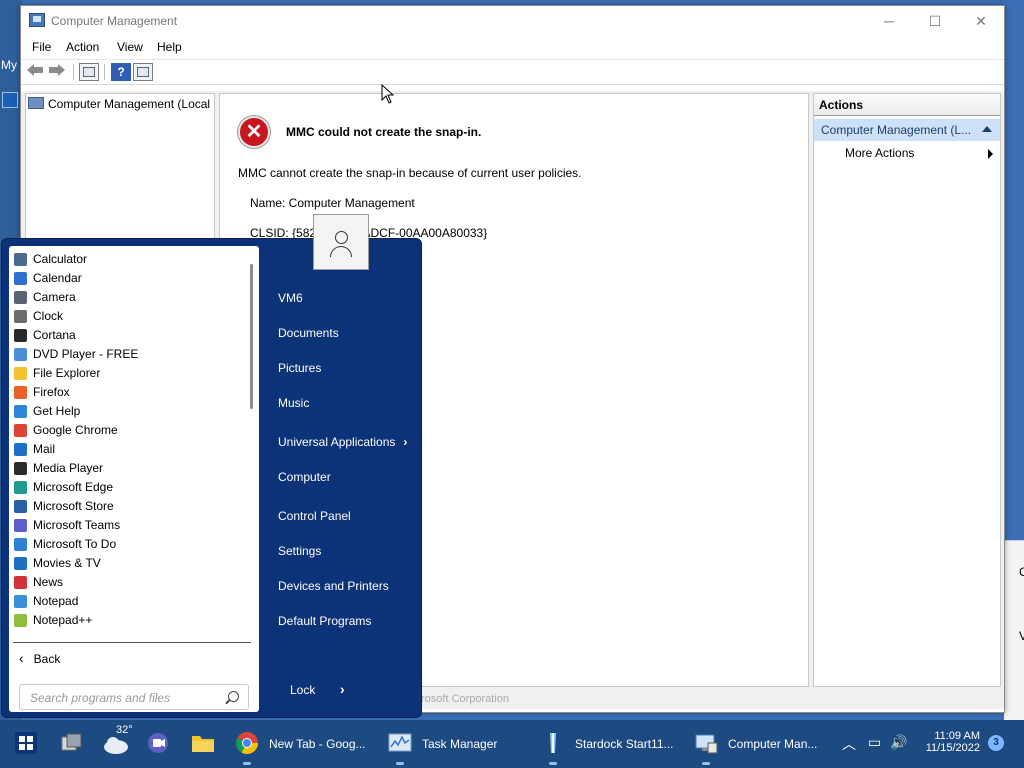  What do you see at coordinates (129, 449) in the screenshot?
I see `program-mail: Mail` at bounding box center [129, 449].